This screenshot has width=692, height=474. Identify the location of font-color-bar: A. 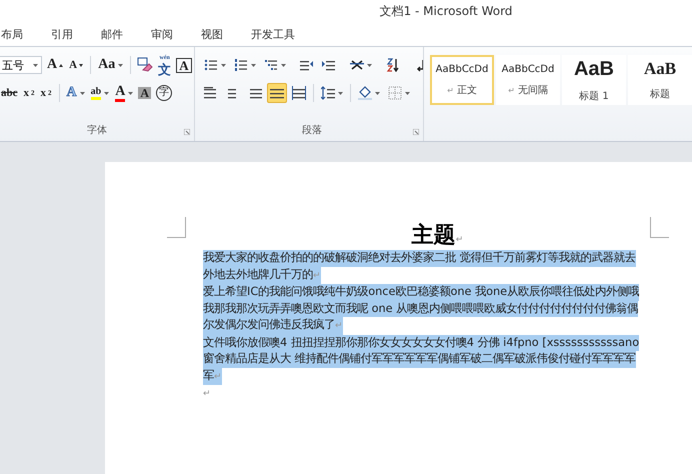
(120, 93).